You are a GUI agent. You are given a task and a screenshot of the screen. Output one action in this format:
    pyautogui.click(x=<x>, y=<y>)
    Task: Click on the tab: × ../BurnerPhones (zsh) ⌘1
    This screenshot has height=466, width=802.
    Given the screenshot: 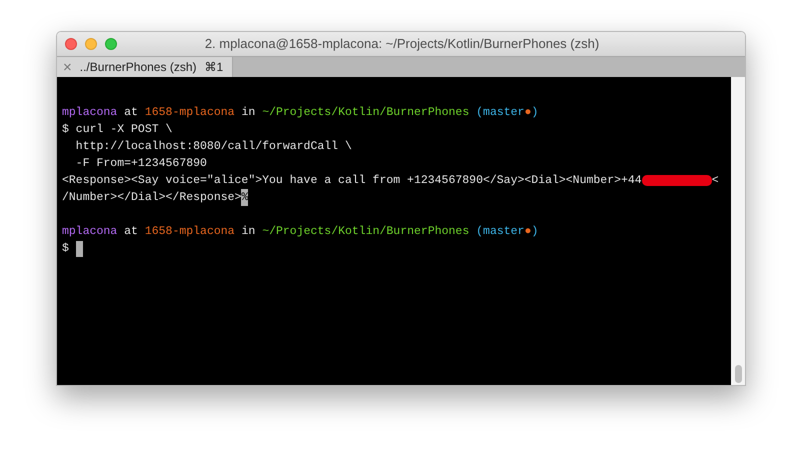 What is the action you would take?
    pyautogui.click(x=145, y=67)
    